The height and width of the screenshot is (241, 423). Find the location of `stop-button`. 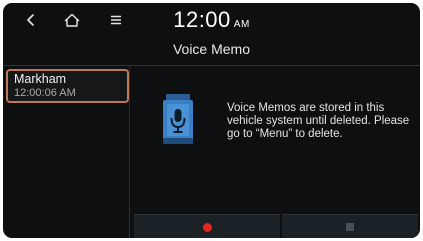

stop-button is located at coordinates (350, 226).